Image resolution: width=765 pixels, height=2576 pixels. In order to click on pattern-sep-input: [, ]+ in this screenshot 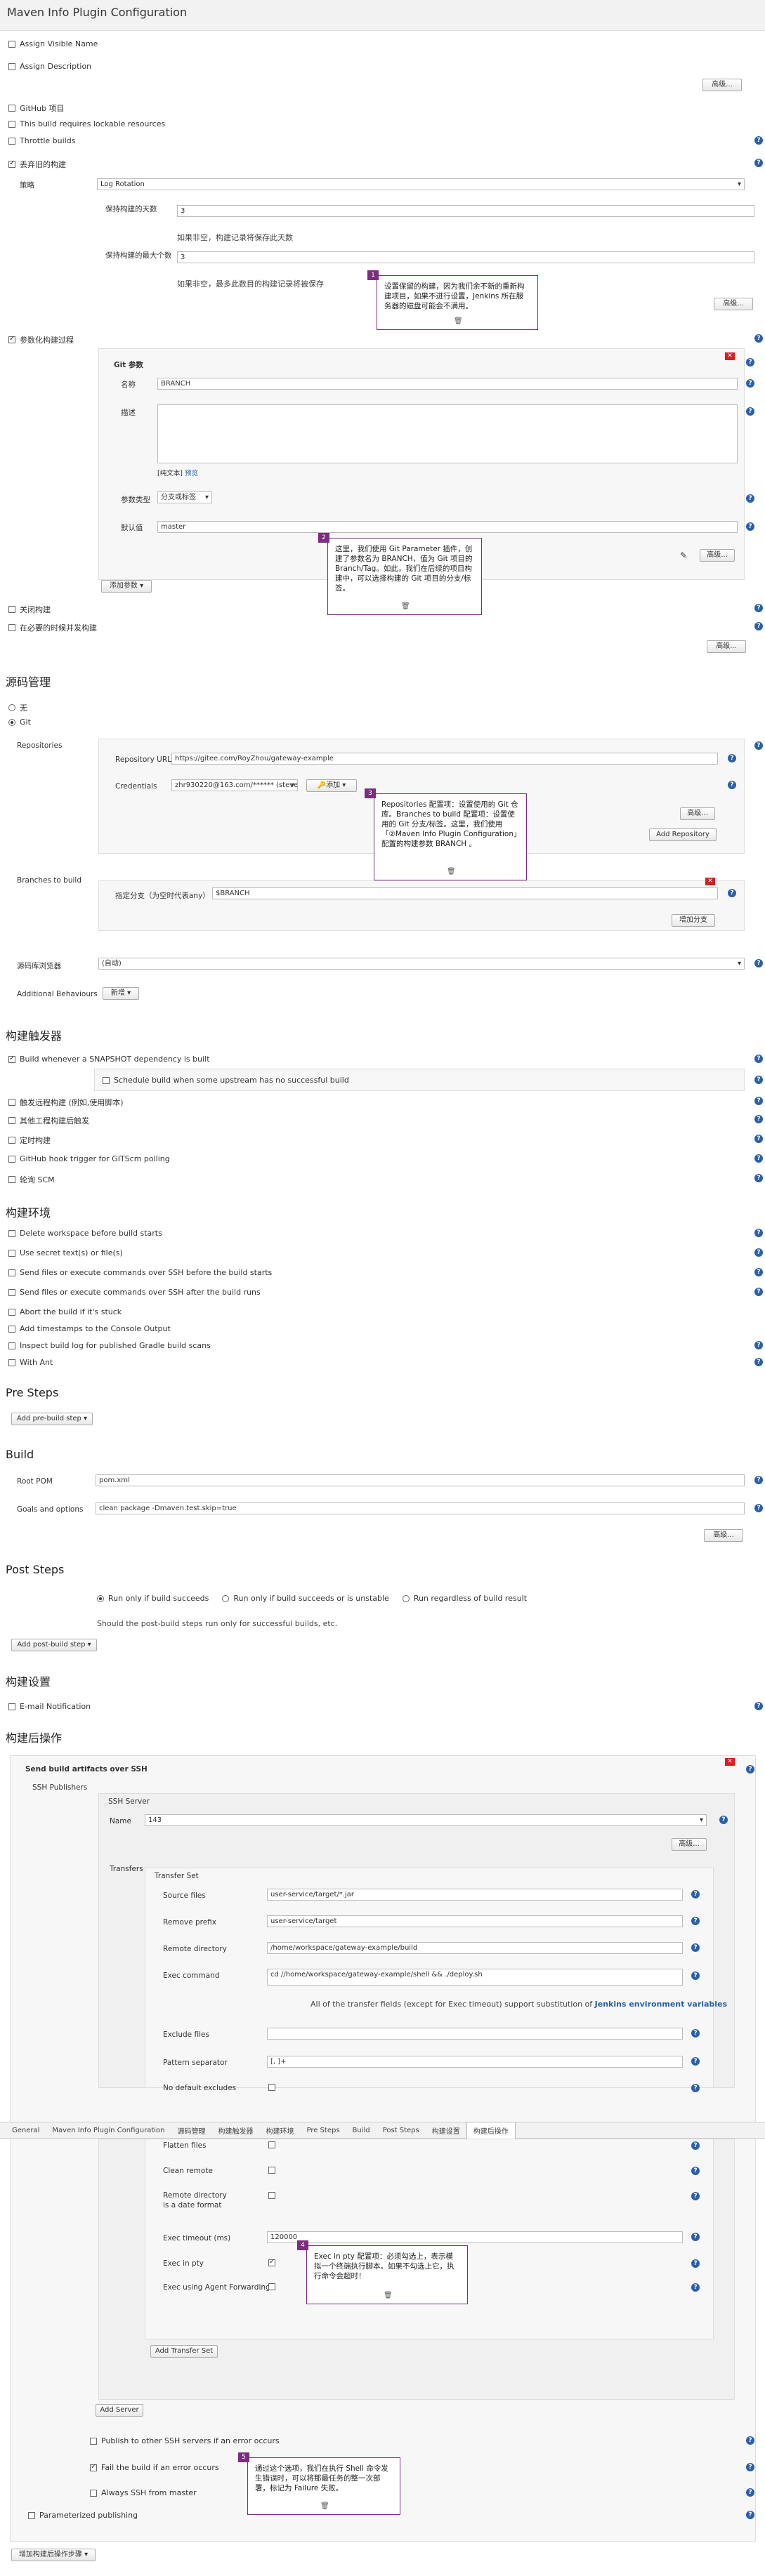, I will do `click(475, 2062)`.